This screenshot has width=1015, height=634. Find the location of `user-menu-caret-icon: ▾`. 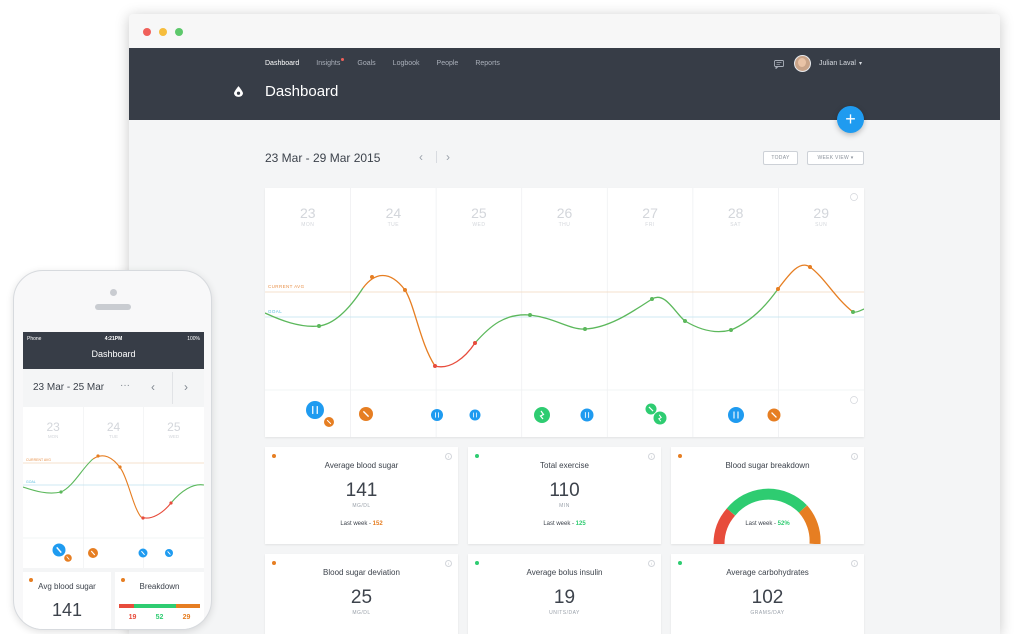

user-menu-caret-icon: ▾ is located at coordinates (860, 63).